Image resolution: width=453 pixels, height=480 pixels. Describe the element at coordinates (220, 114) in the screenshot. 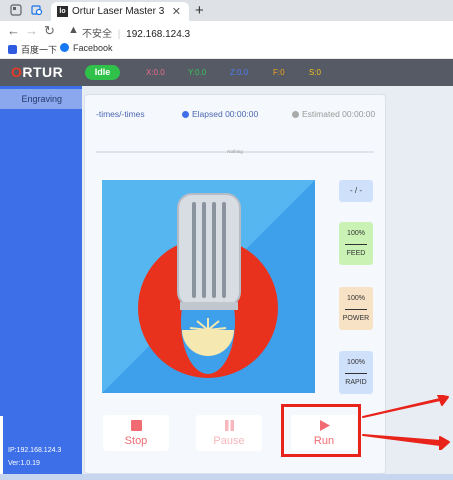

I see `elapsed-time: Elapsed 00:00:00` at that location.